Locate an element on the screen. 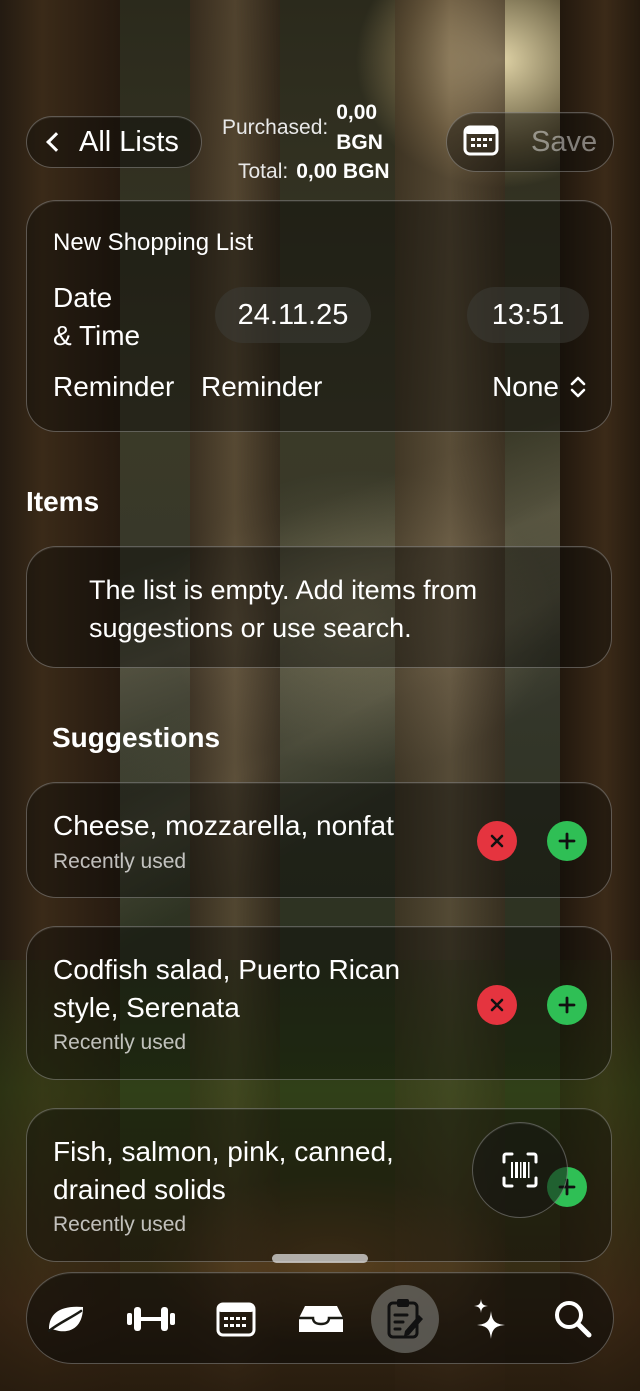 Image resolution: width=640 pixels, height=1391 pixels. time-picker: 13:51 is located at coordinates (528, 315).